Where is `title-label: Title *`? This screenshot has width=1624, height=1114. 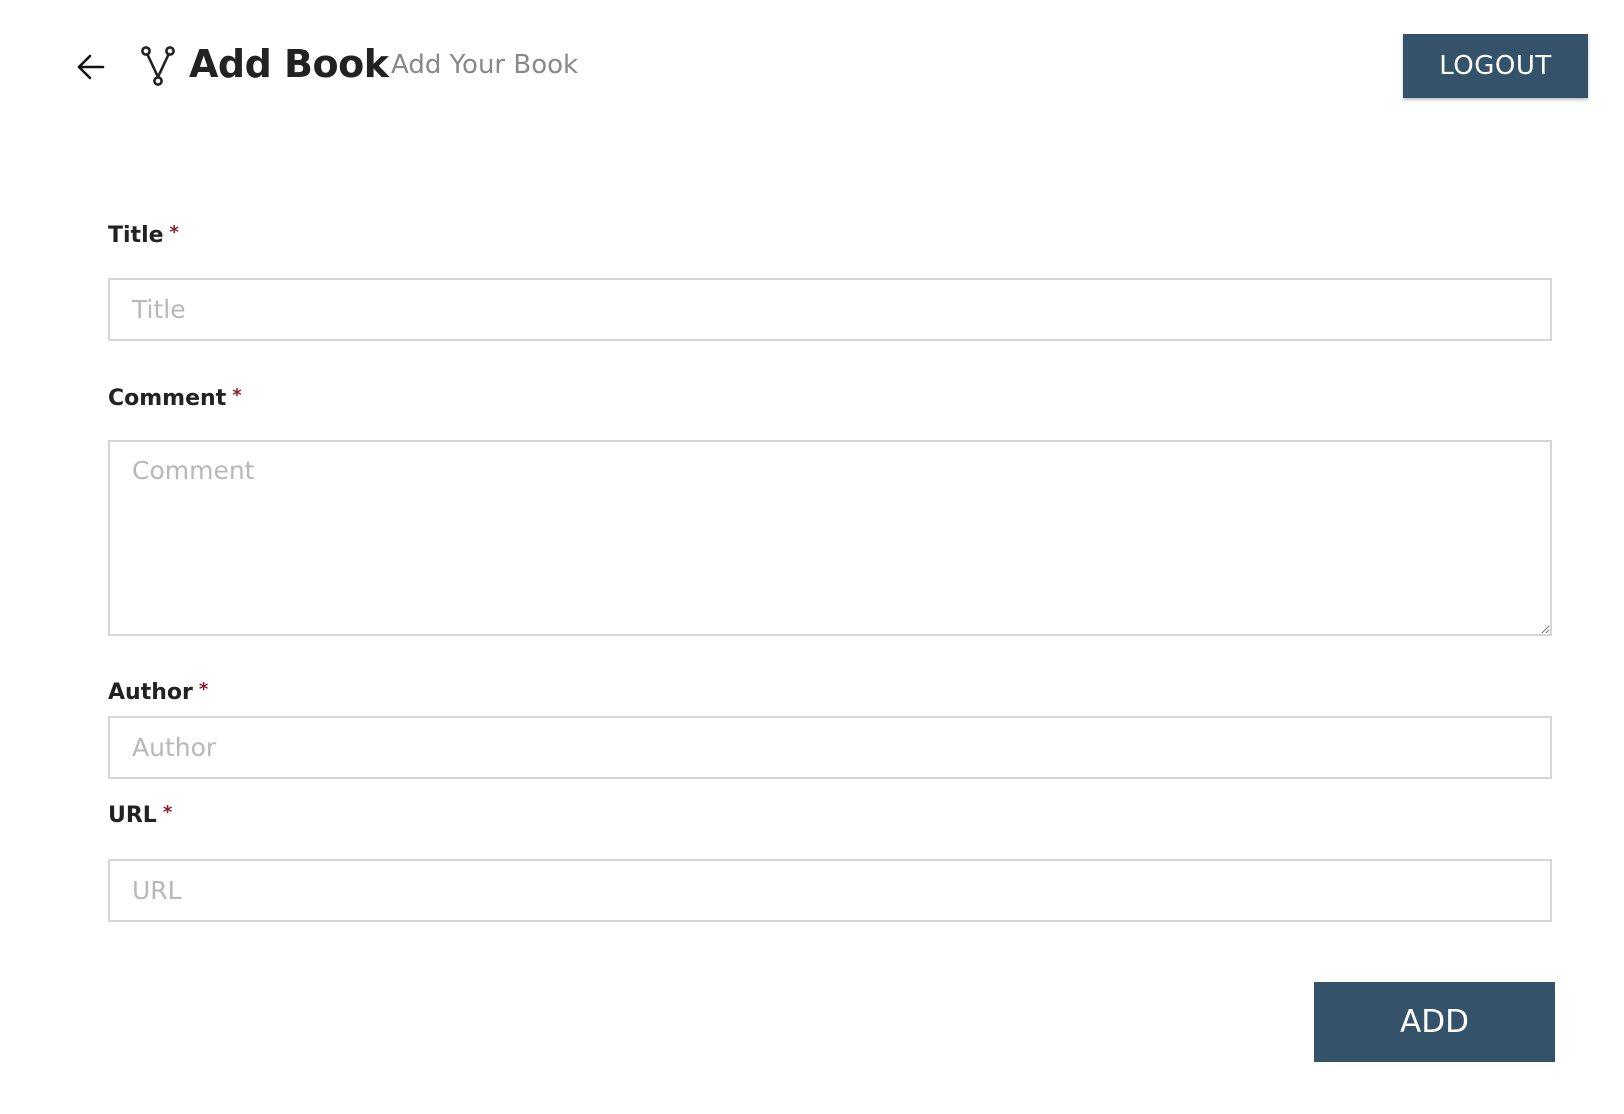 title-label: Title * is located at coordinates (143, 235).